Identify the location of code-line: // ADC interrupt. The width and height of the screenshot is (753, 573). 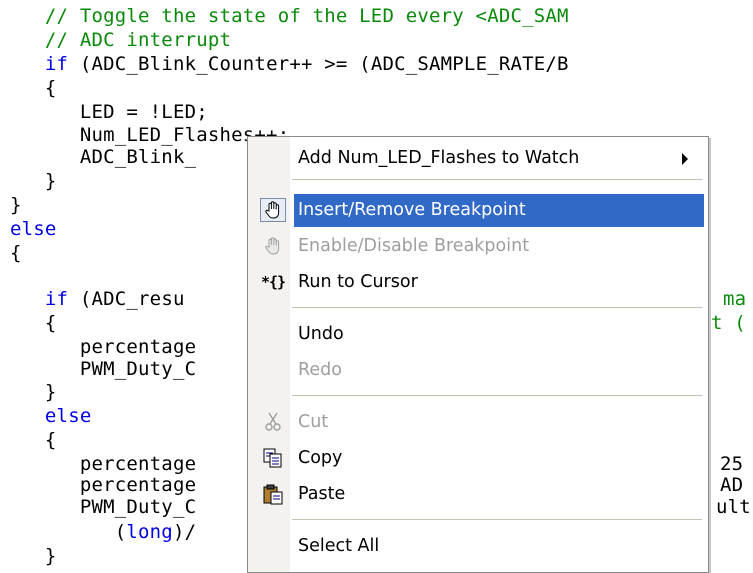
(120, 40).